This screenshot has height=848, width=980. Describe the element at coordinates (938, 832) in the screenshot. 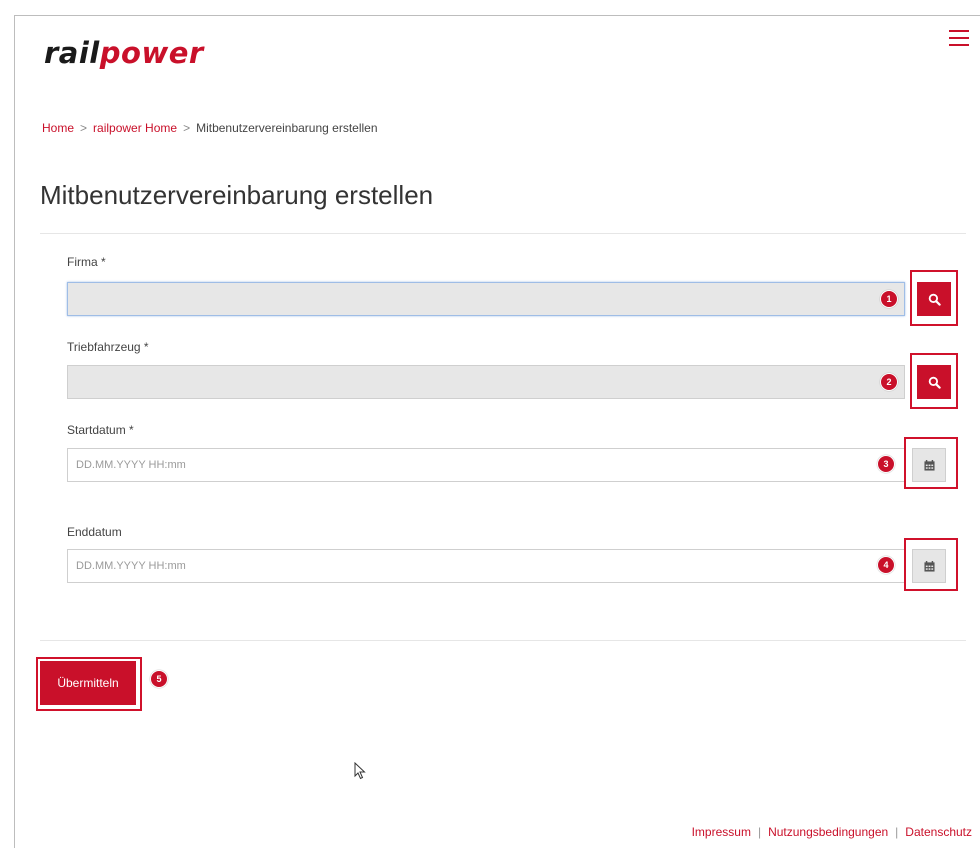

I see `footer-datenschutz-link: Datenschutz` at that location.